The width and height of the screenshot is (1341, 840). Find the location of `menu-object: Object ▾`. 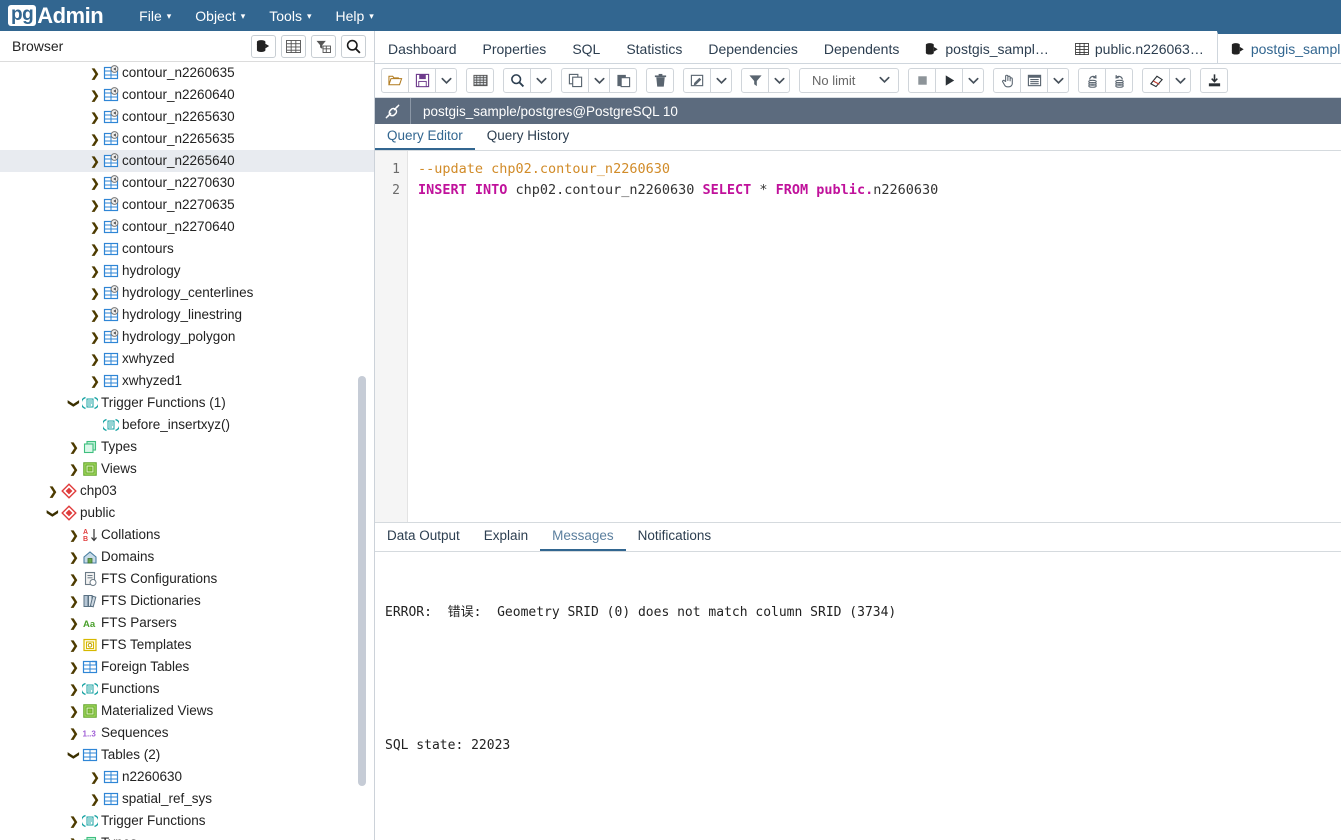

menu-object: Object ▾ is located at coordinates (220, 16).